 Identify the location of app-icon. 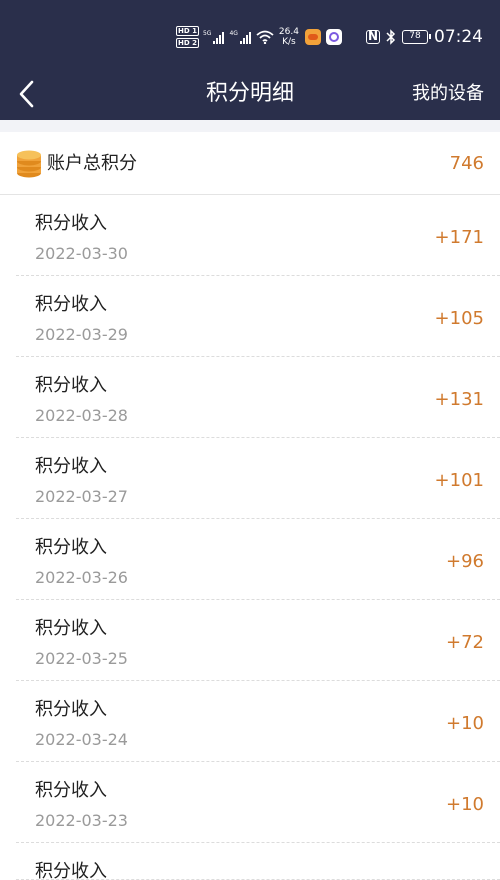
(312, 37).